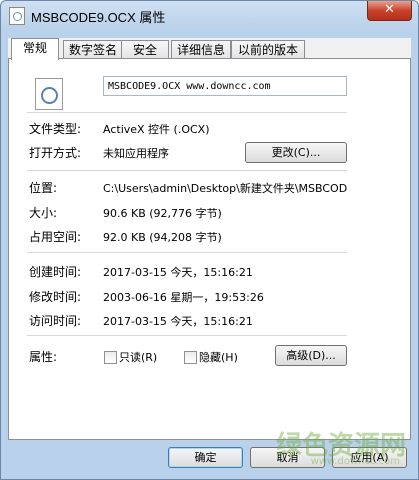  What do you see at coordinates (209, 15) in the screenshot?
I see `title-bar: MSBCODE9.OCX 属性 ✕` at bounding box center [209, 15].